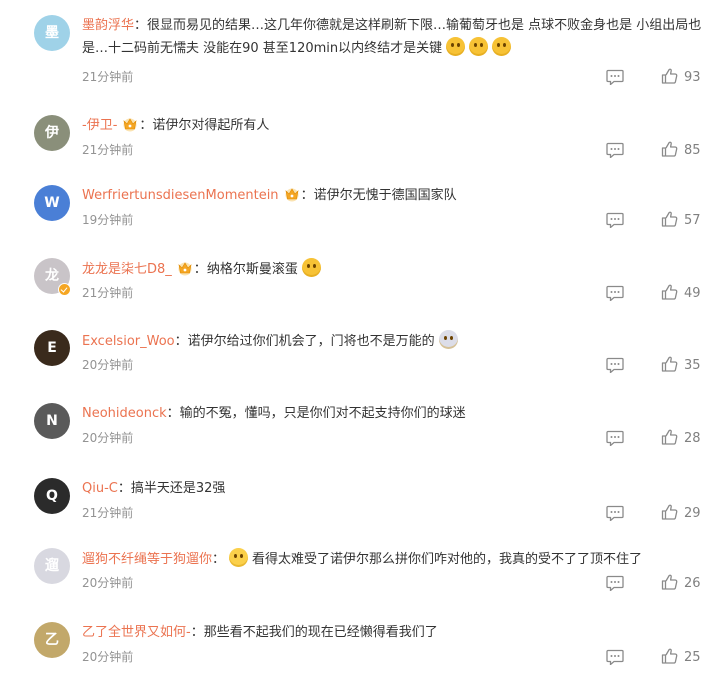  I want to click on comment-text: 诺伊尔无愧于德国国家队, so click(385, 195).